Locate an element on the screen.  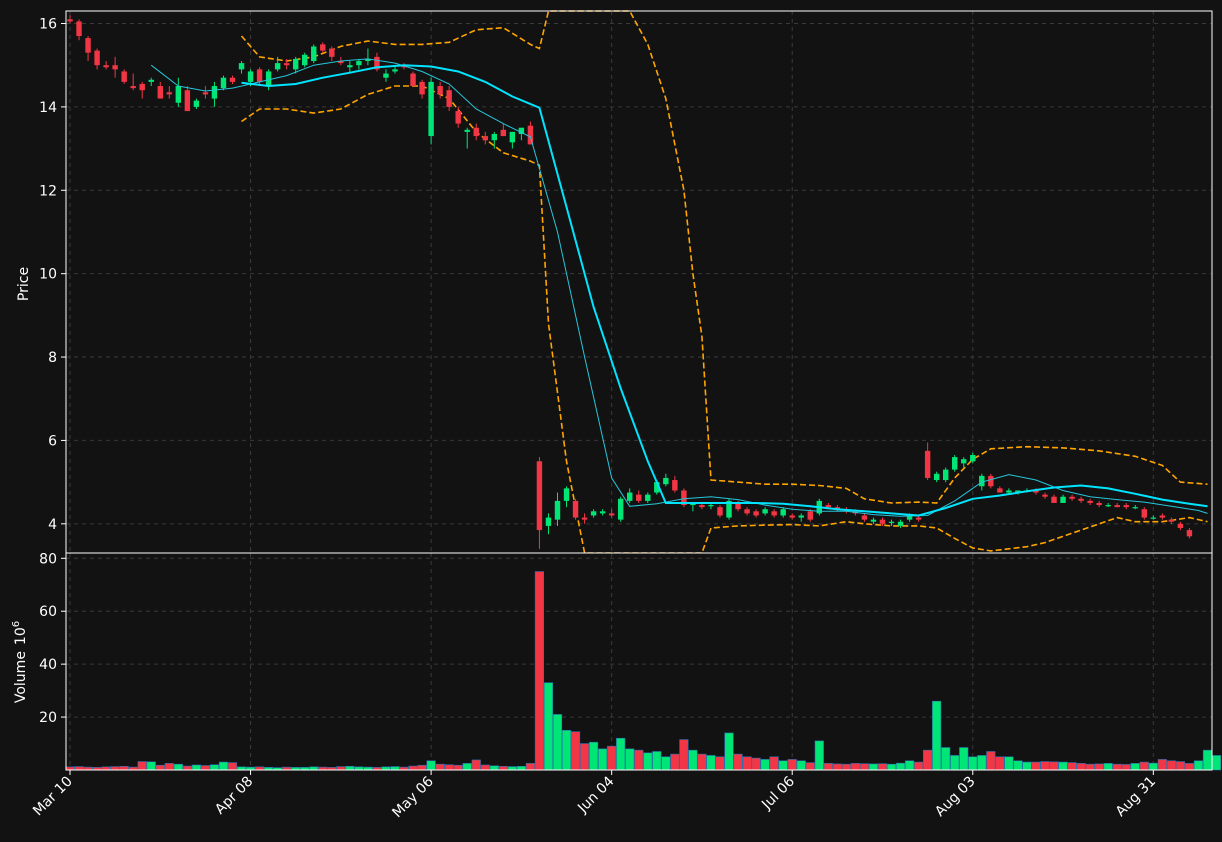
price-axis-label: Price is located at coordinates (24, 284).